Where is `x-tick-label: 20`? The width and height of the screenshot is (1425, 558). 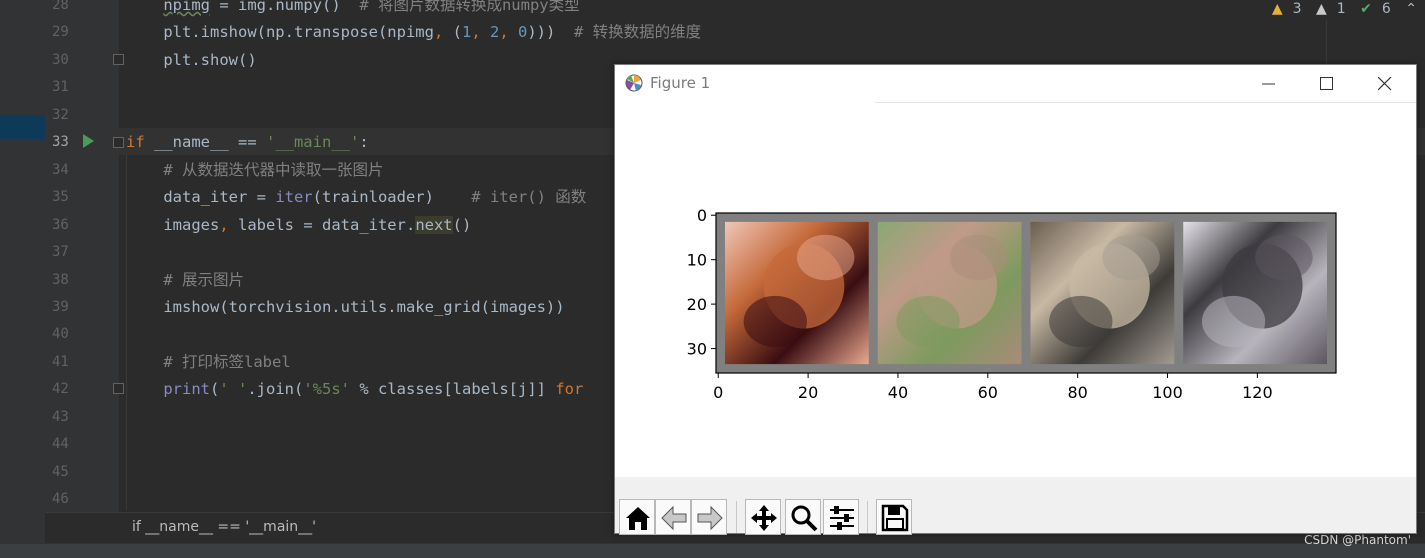 x-tick-label: 20 is located at coordinates (808, 392).